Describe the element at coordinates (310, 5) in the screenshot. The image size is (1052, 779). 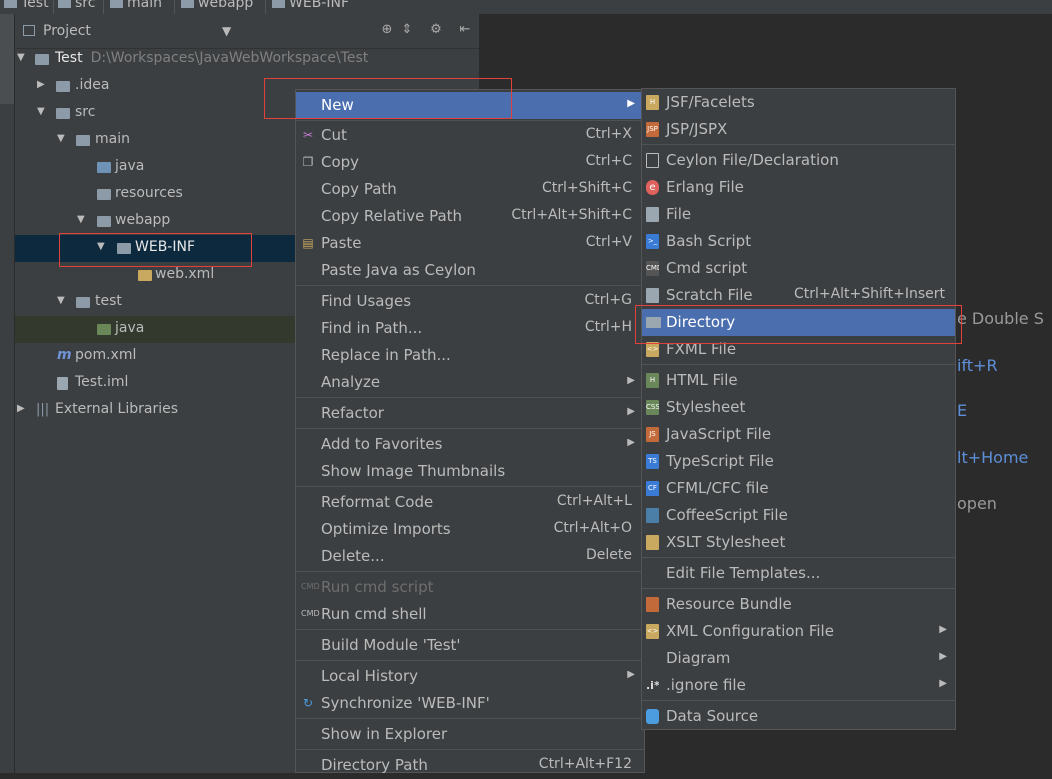
I see `breadcrumb-item: WEB-INF` at that location.